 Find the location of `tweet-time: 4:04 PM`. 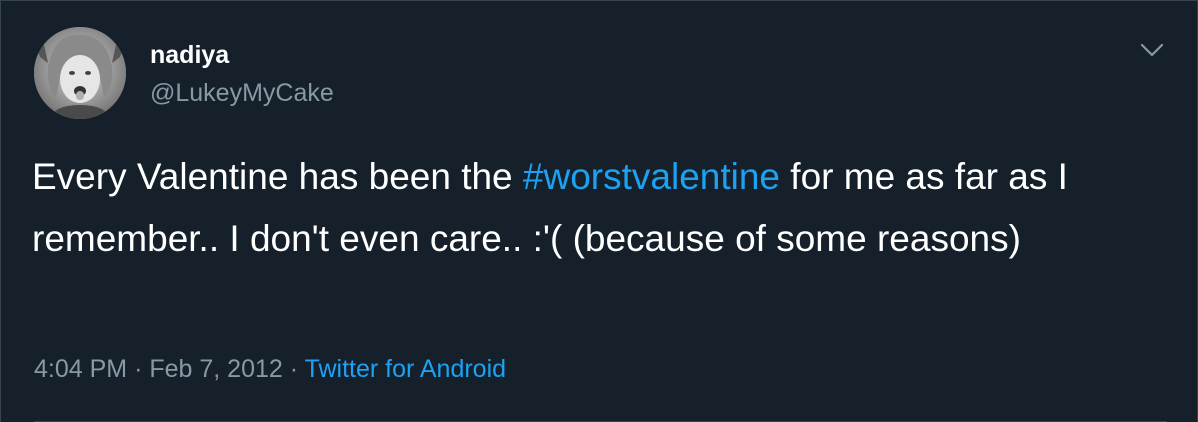

tweet-time: 4:04 PM is located at coordinates (80, 369).